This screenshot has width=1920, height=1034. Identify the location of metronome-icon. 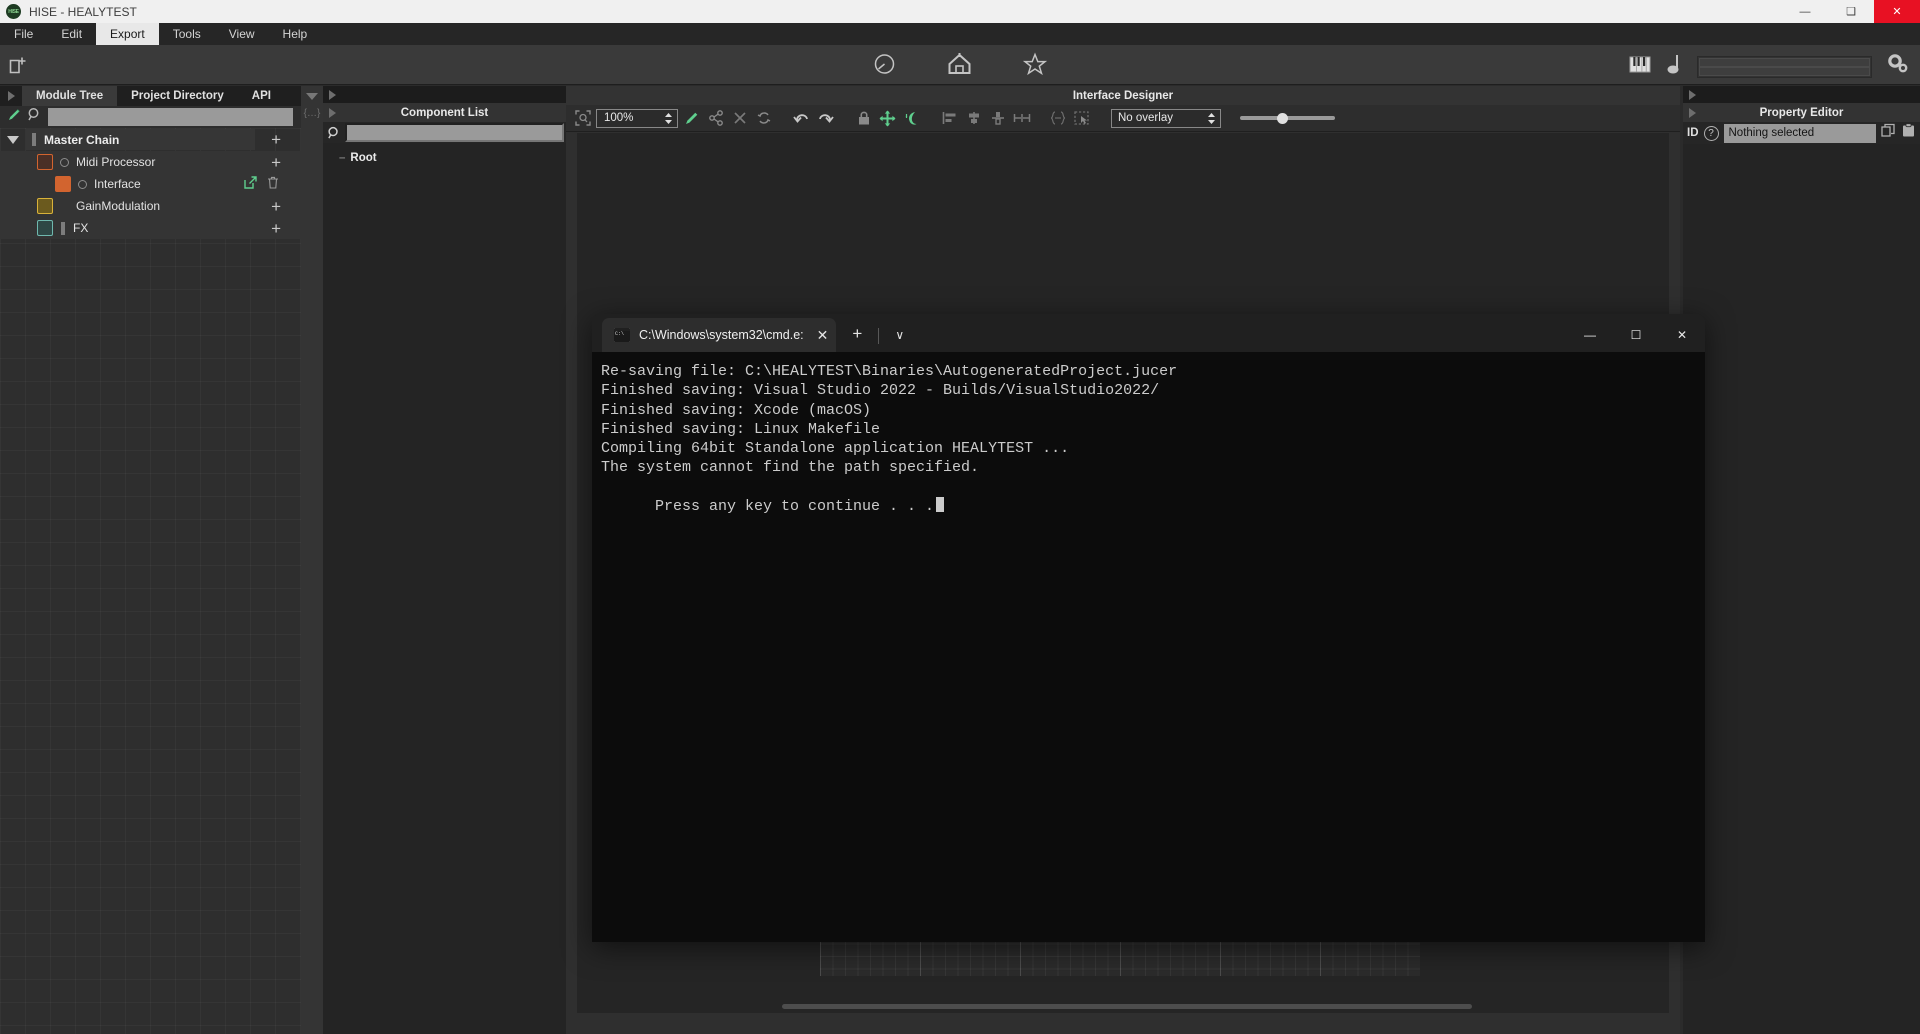
(1674, 66).